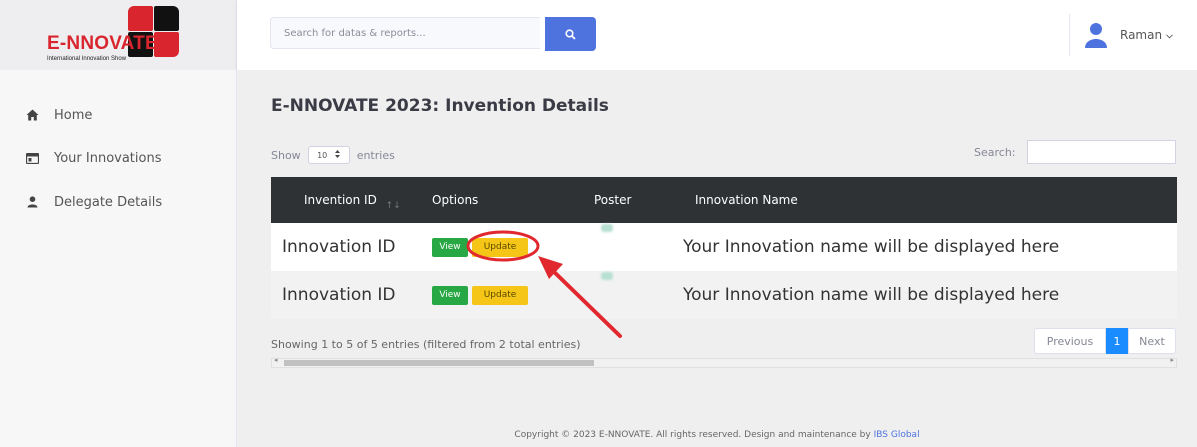 The image size is (1197, 447). Describe the element at coordinates (276, 360) in the screenshot. I see `scroll-left-icon: ◂` at that location.